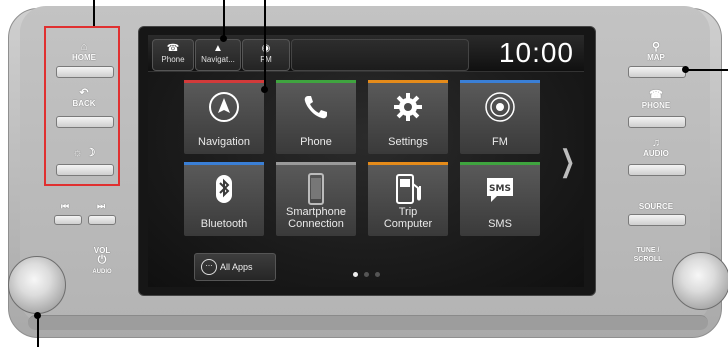  I want to click on skip-forward-icon: ⏭, so click(101, 206).